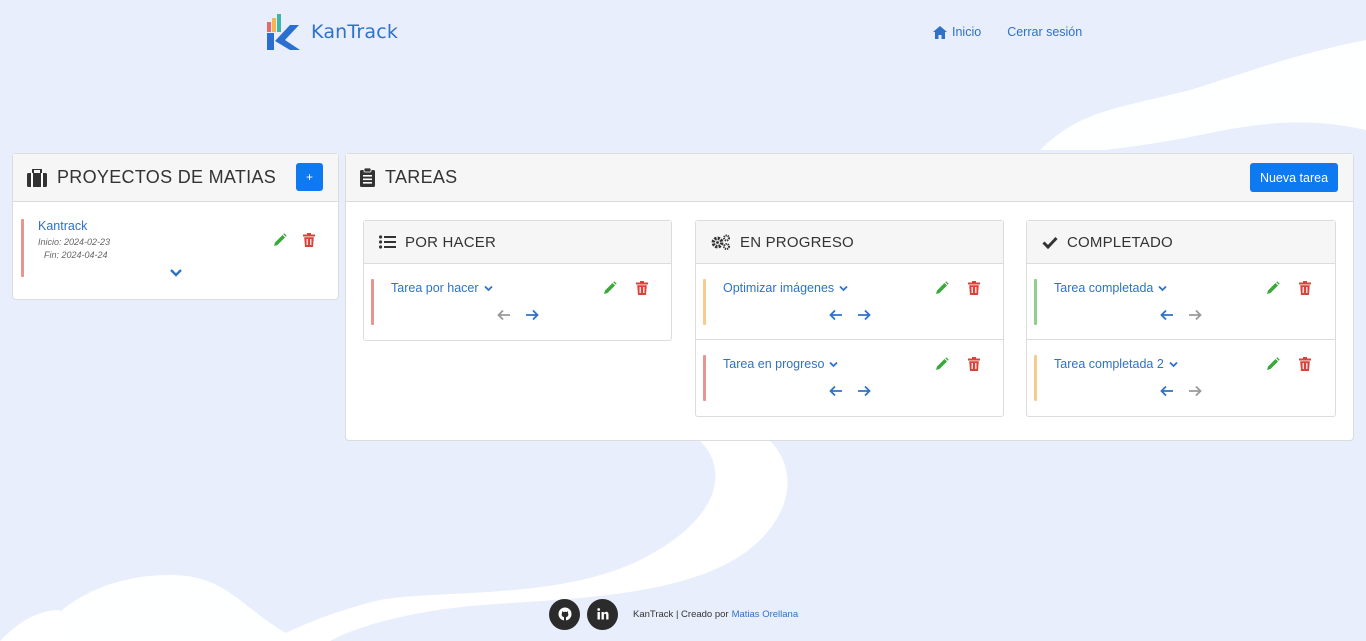 The image size is (1366, 641). I want to click on nav-logout-link: Cerrar sesión, so click(1044, 32).